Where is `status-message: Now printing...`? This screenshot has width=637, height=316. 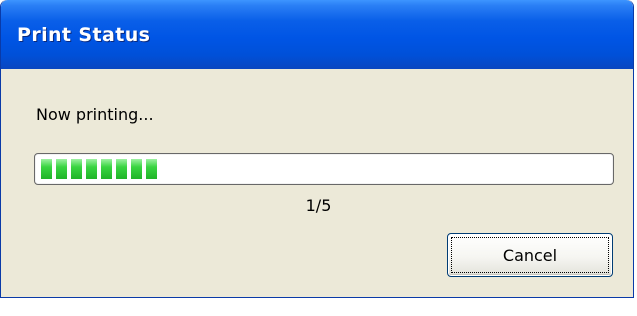 status-message: Now printing... is located at coordinates (95, 114).